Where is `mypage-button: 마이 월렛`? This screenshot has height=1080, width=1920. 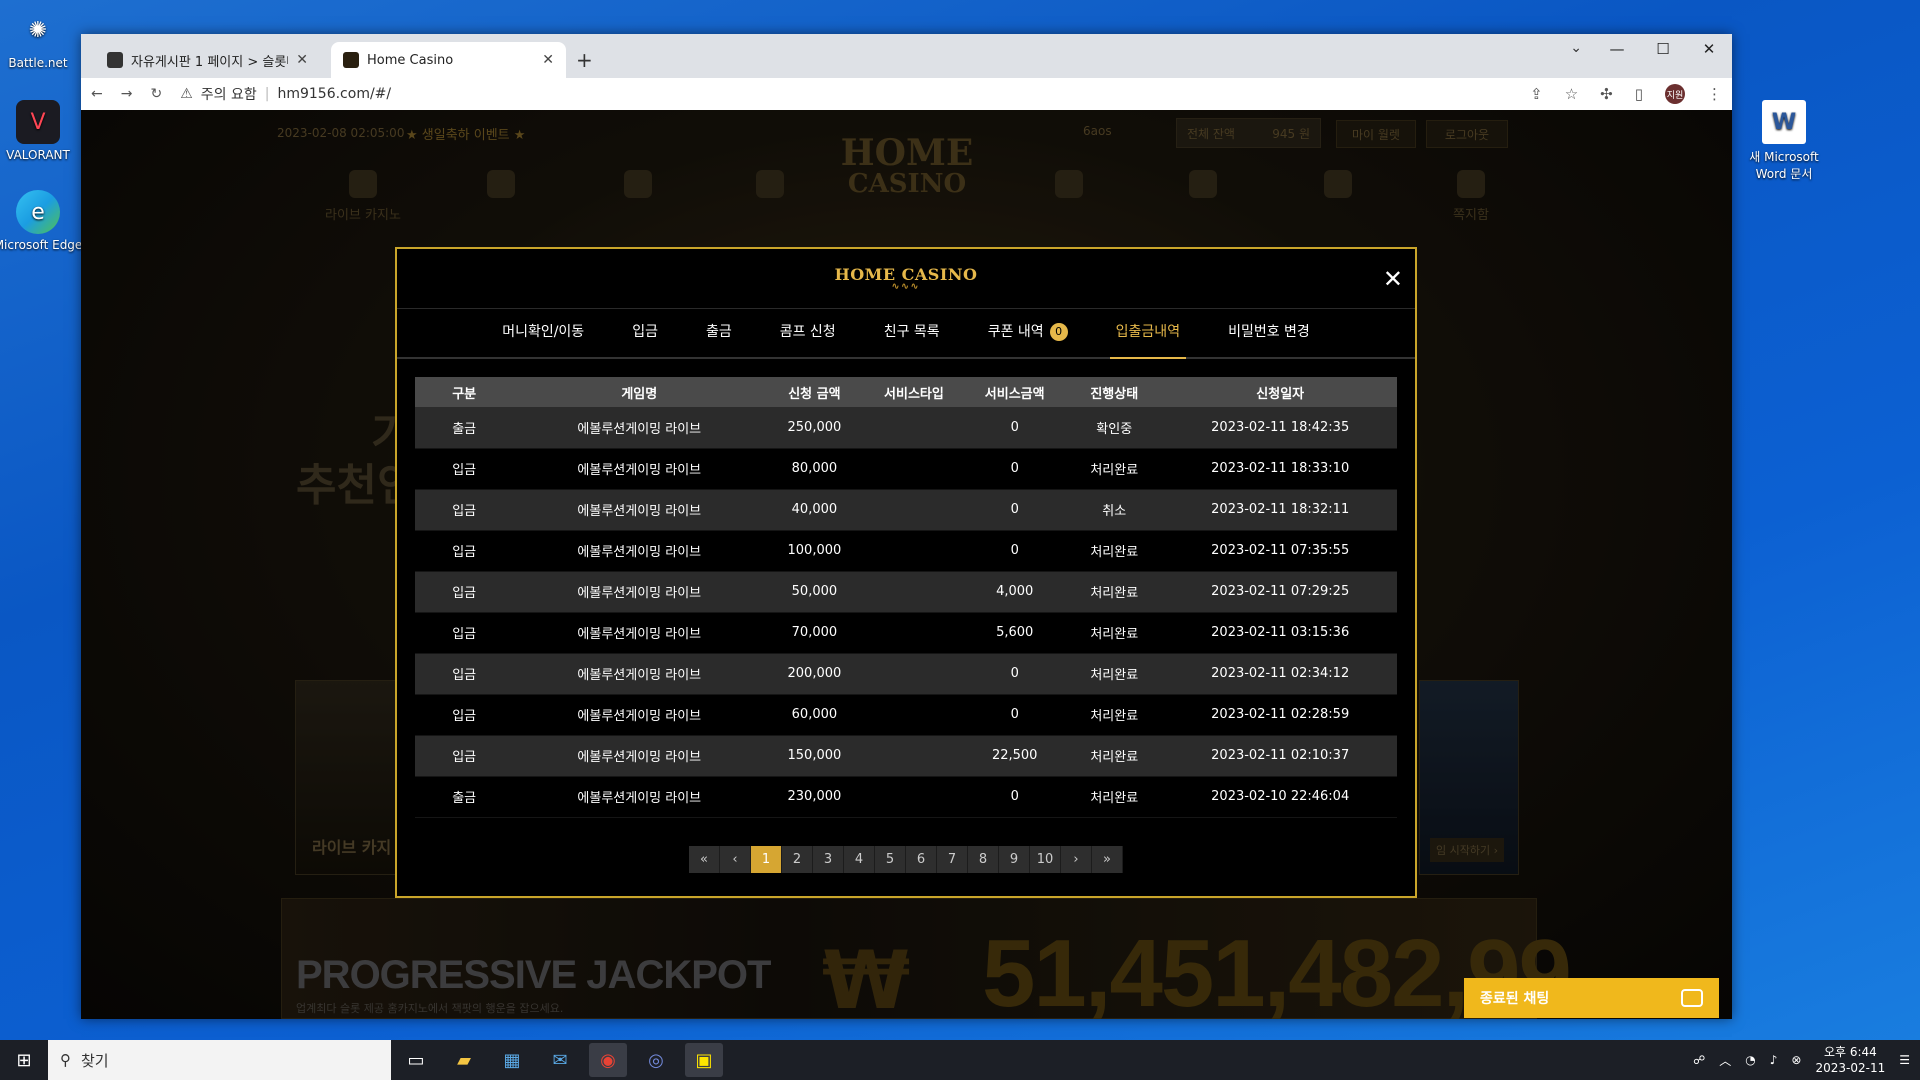
mypage-button: 마이 월렛 is located at coordinates (1376, 134).